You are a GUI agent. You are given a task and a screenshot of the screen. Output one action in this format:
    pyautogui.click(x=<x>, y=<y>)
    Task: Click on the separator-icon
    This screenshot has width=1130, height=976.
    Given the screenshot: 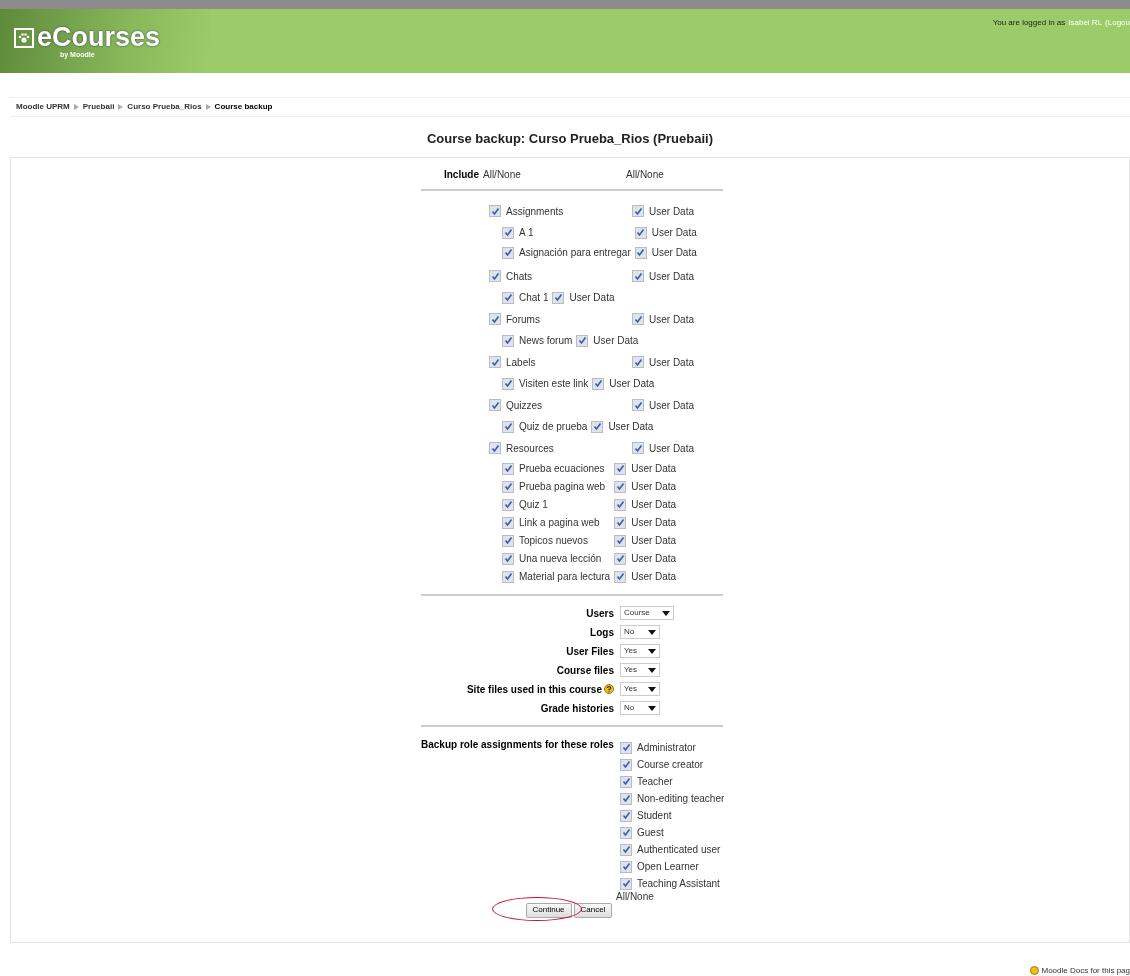 What is the action you would take?
    pyautogui.click(x=76, y=107)
    